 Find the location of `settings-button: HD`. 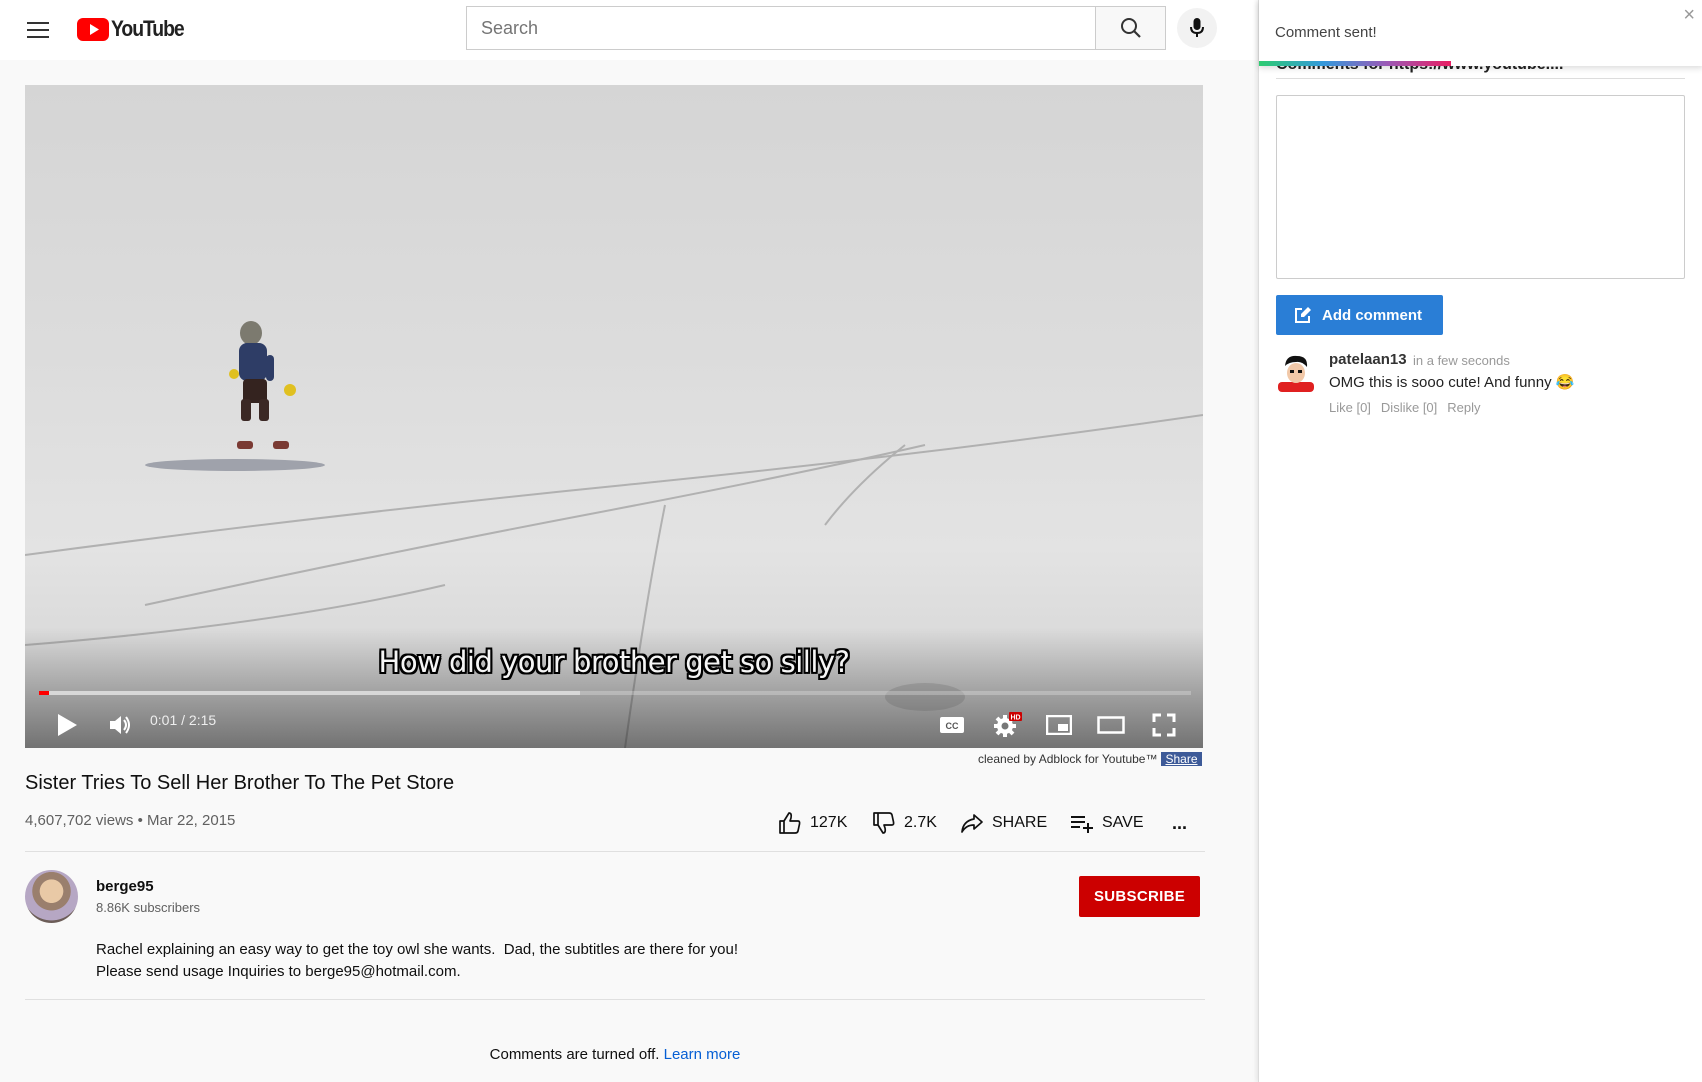

settings-button: HD is located at coordinates (1007, 725).